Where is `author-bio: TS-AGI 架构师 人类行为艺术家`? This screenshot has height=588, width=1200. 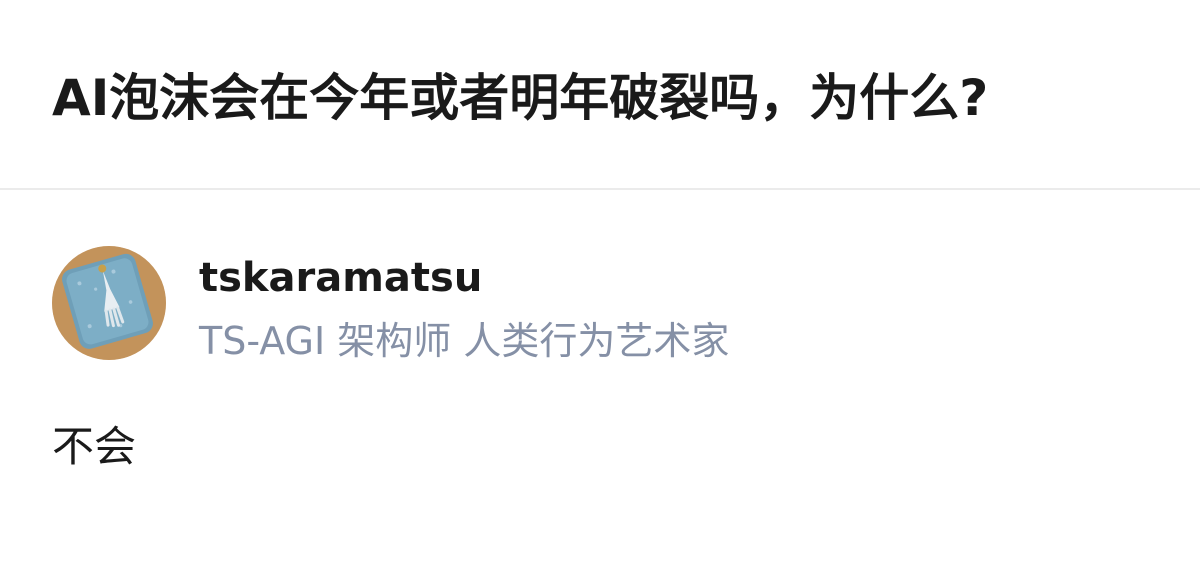 author-bio: TS-AGI 架构师 人类行为艺术家 is located at coordinates (464, 341).